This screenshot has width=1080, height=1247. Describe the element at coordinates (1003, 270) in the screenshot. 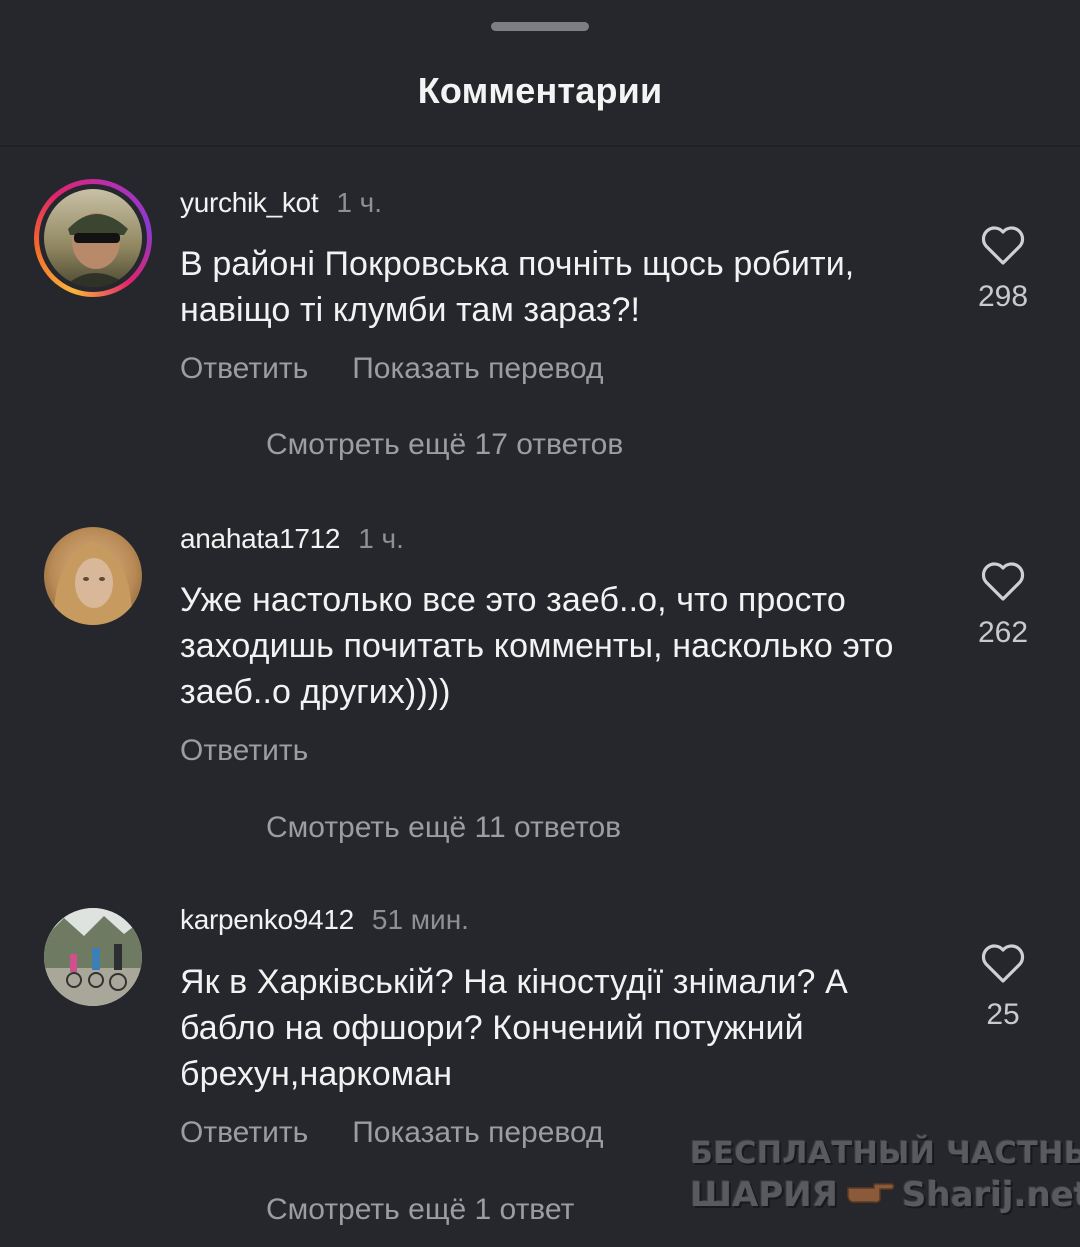

I see `like-button: 298` at that location.